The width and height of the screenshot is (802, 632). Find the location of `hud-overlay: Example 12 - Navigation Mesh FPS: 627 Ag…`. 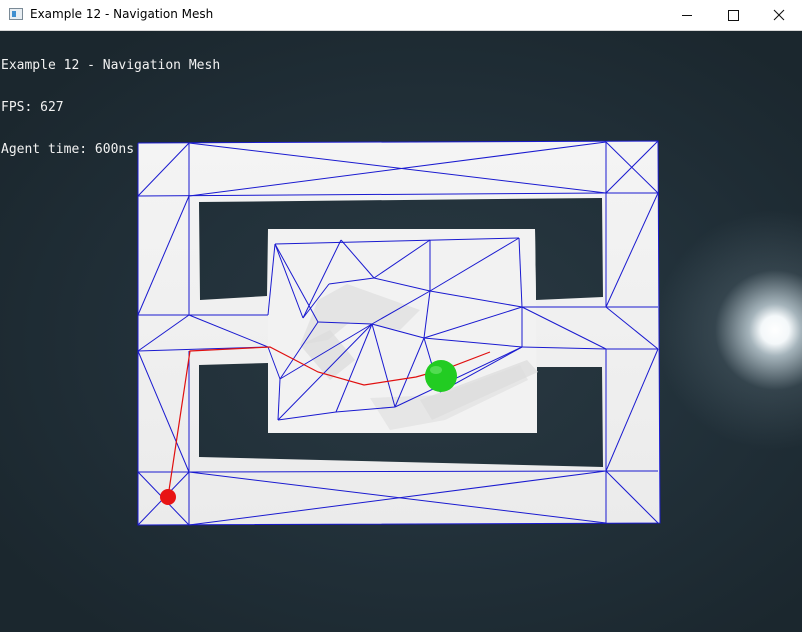

hud-overlay: Example 12 - Navigation Mesh FPS: 627 Ag… is located at coordinates (110, 108).